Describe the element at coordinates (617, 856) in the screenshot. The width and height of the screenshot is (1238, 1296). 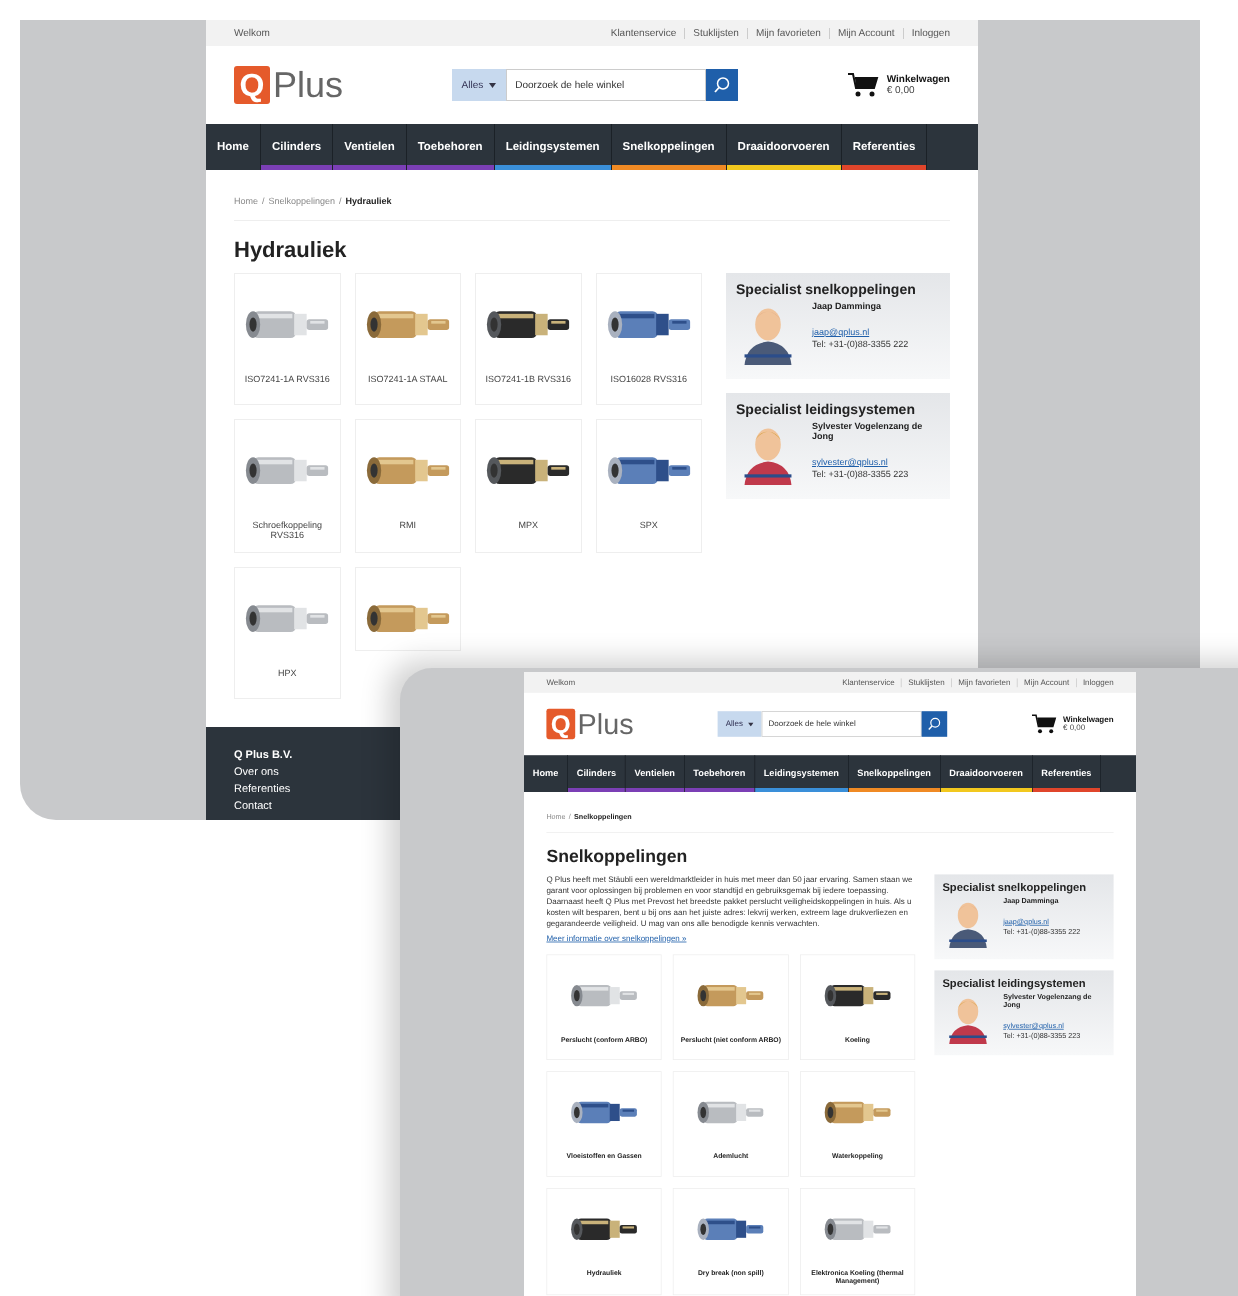
I see `page-heading: Snelkoppelingen` at that location.